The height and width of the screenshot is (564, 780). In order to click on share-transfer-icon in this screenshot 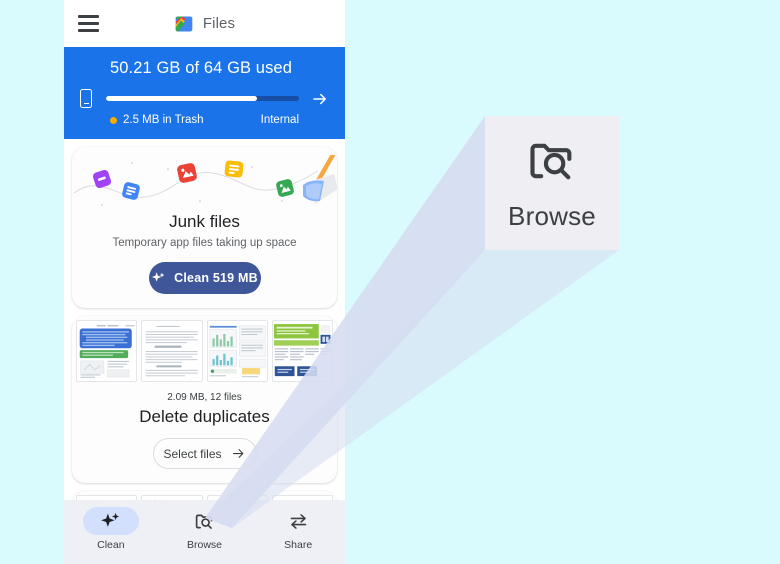, I will do `click(298, 521)`.